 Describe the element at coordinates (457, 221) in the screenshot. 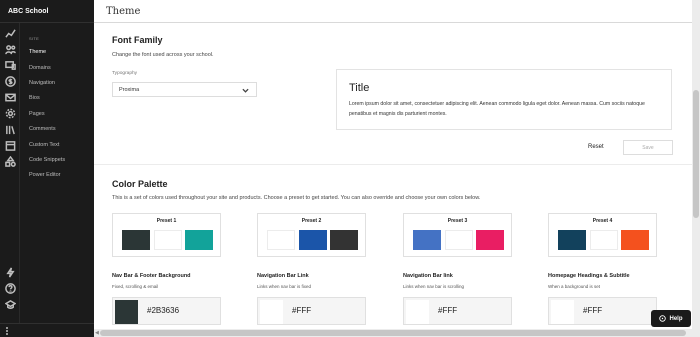

I see `preset-name: Preset 3` at that location.